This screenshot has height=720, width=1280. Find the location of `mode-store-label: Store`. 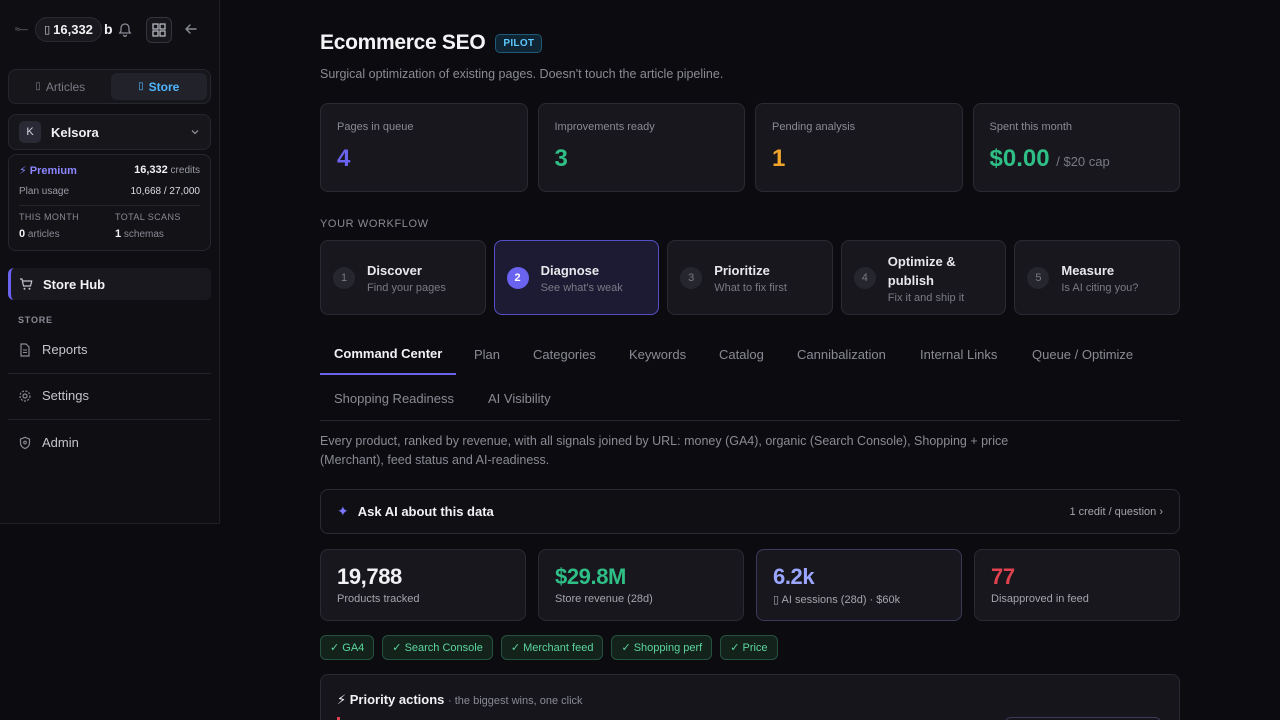

mode-store-label: Store is located at coordinates (164, 86).